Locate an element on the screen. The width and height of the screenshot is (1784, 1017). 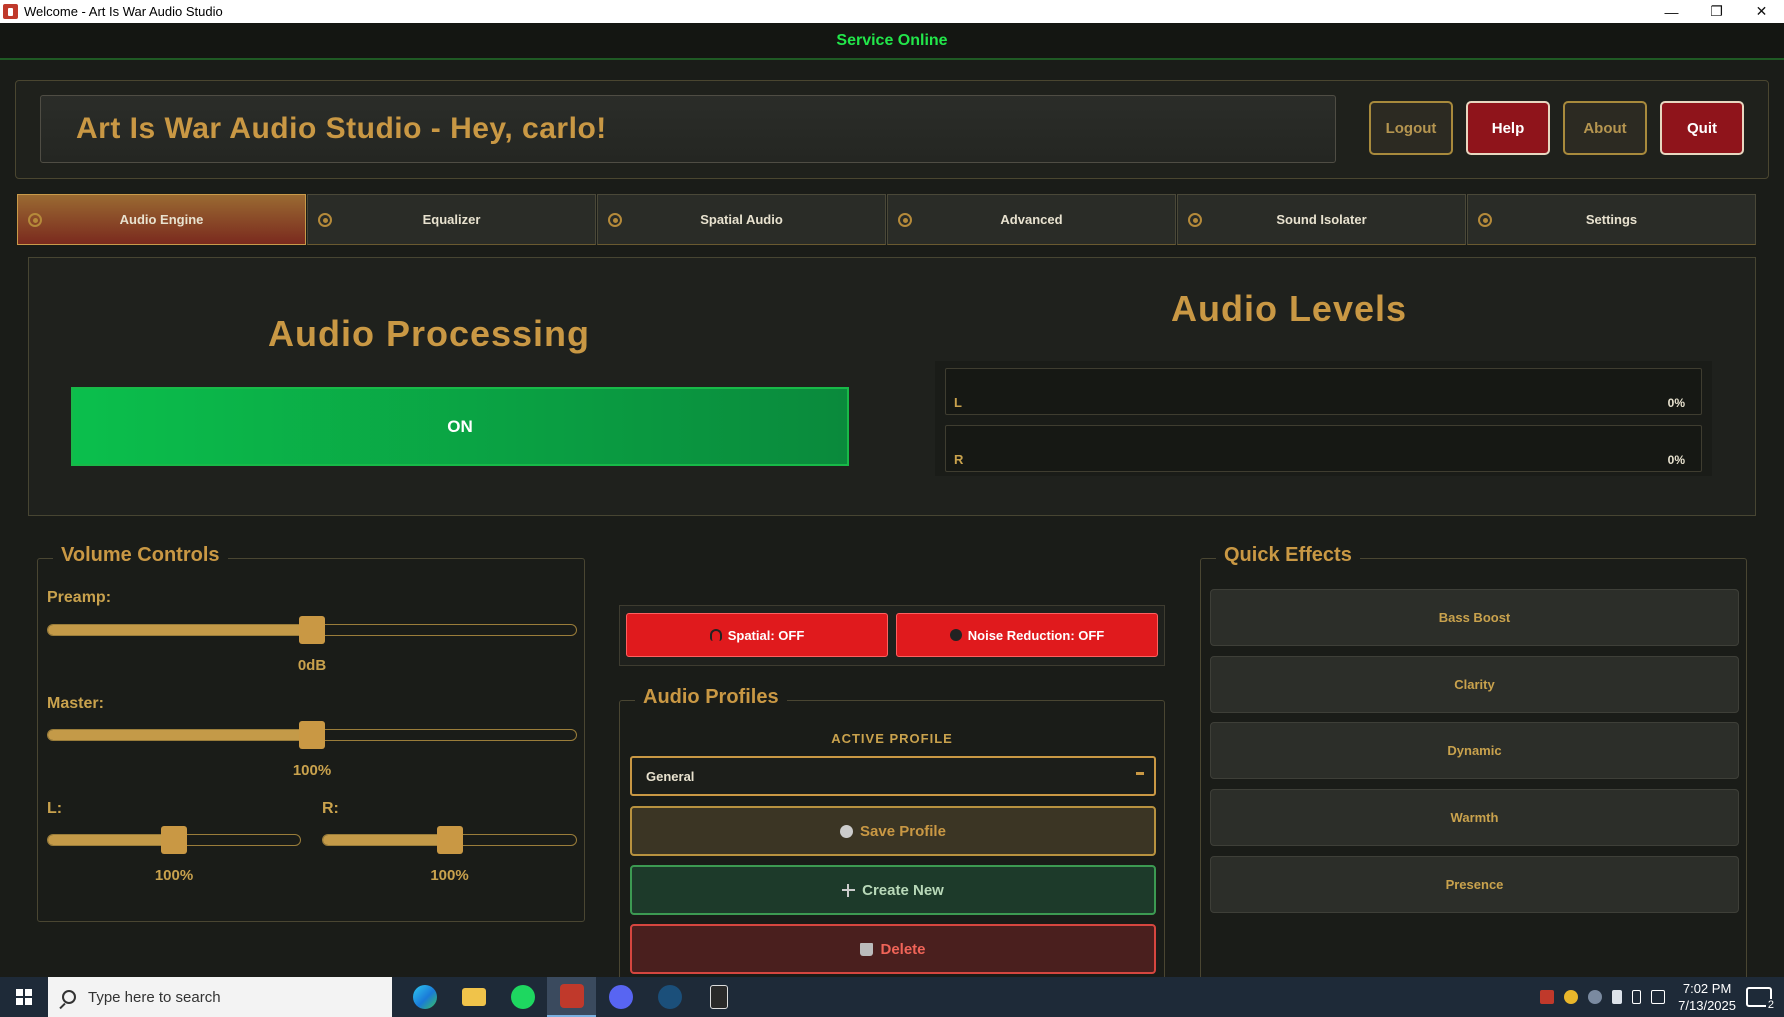
tray-chrome-icon is located at coordinates (1571, 997).